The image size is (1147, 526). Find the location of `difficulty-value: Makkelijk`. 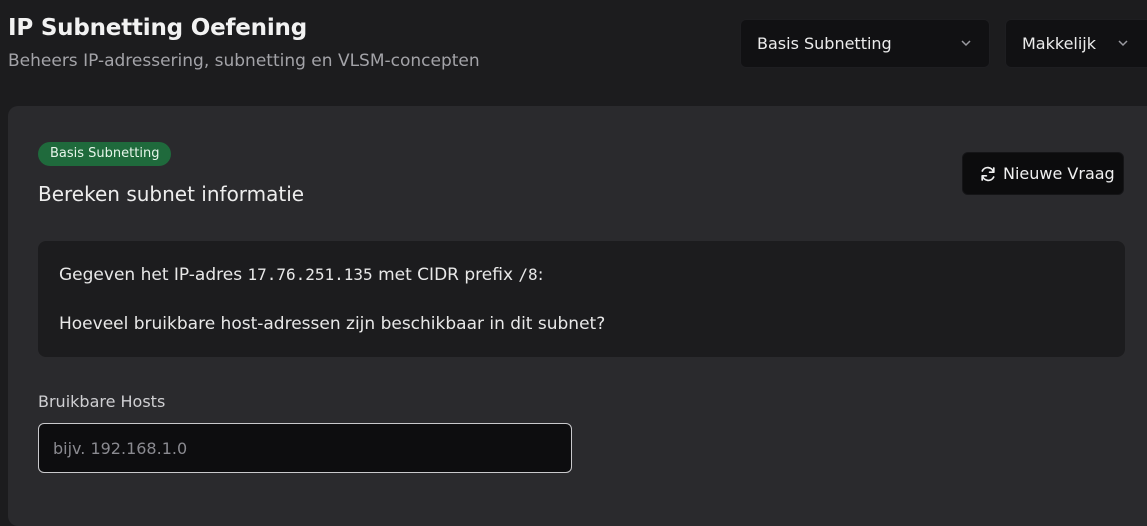

difficulty-value: Makkelijk is located at coordinates (1059, 43).